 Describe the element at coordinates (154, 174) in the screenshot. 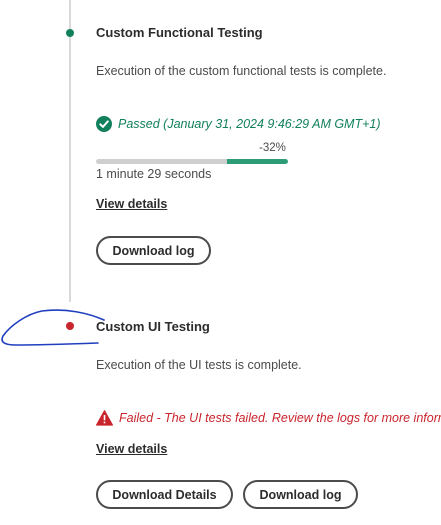

I see `step-duration: 1 minute 29 seconds` at that location.